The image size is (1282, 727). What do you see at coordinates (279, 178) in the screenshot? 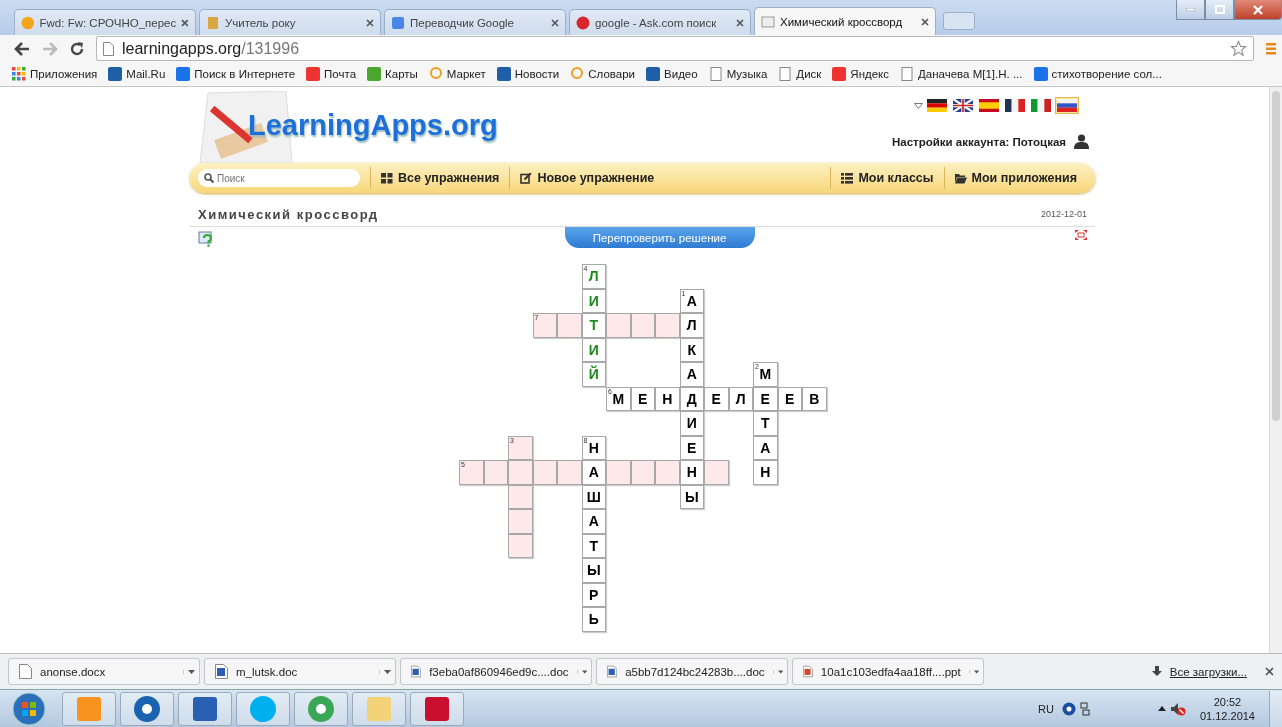
I see `search-field: Поиск` at bounding box center [279, 178].